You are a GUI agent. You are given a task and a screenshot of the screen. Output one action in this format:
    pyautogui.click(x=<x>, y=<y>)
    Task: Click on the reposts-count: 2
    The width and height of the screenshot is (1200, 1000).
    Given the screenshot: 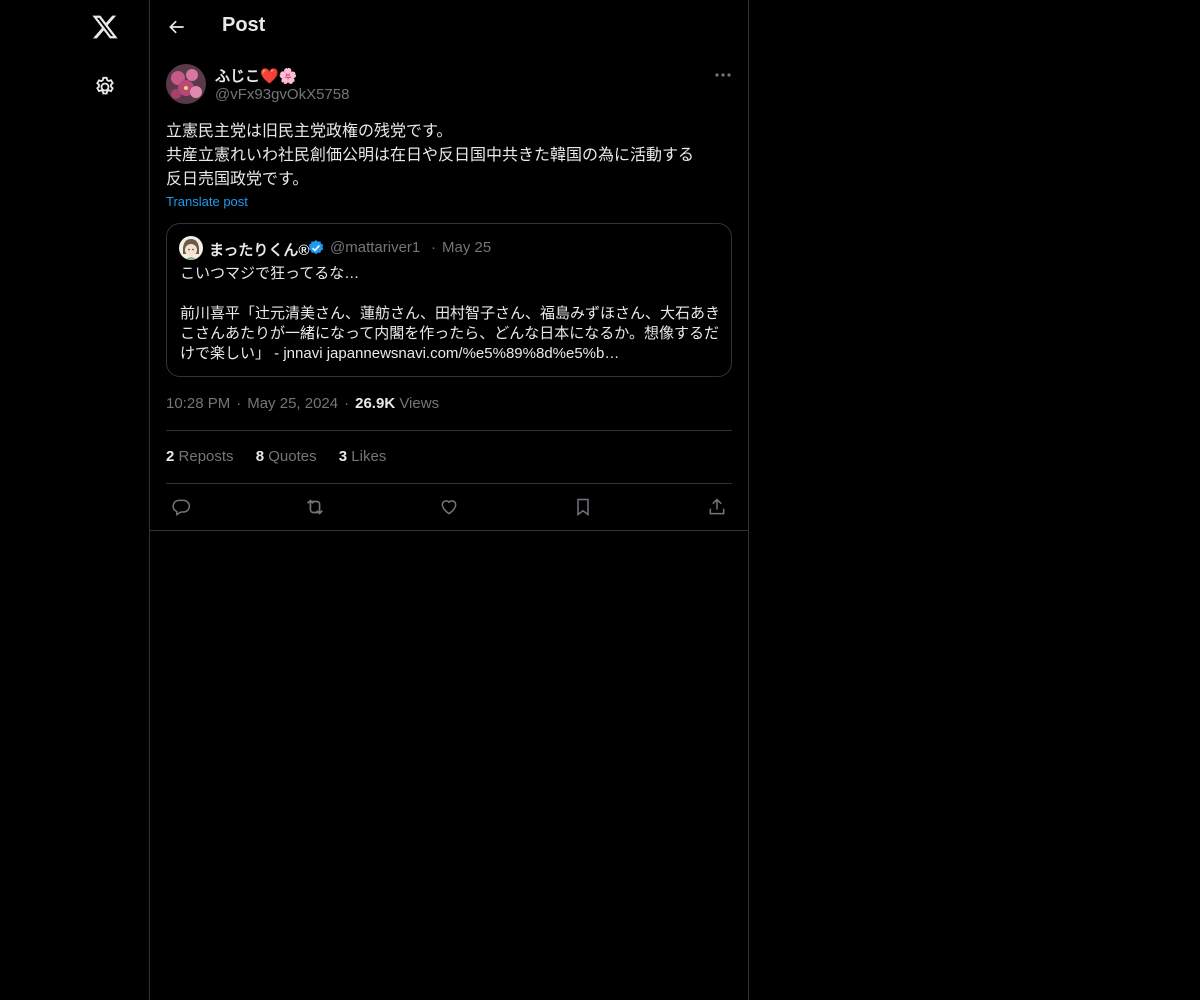 What is the action you would take?
    pyautogui.click(x=170, y=456)
    